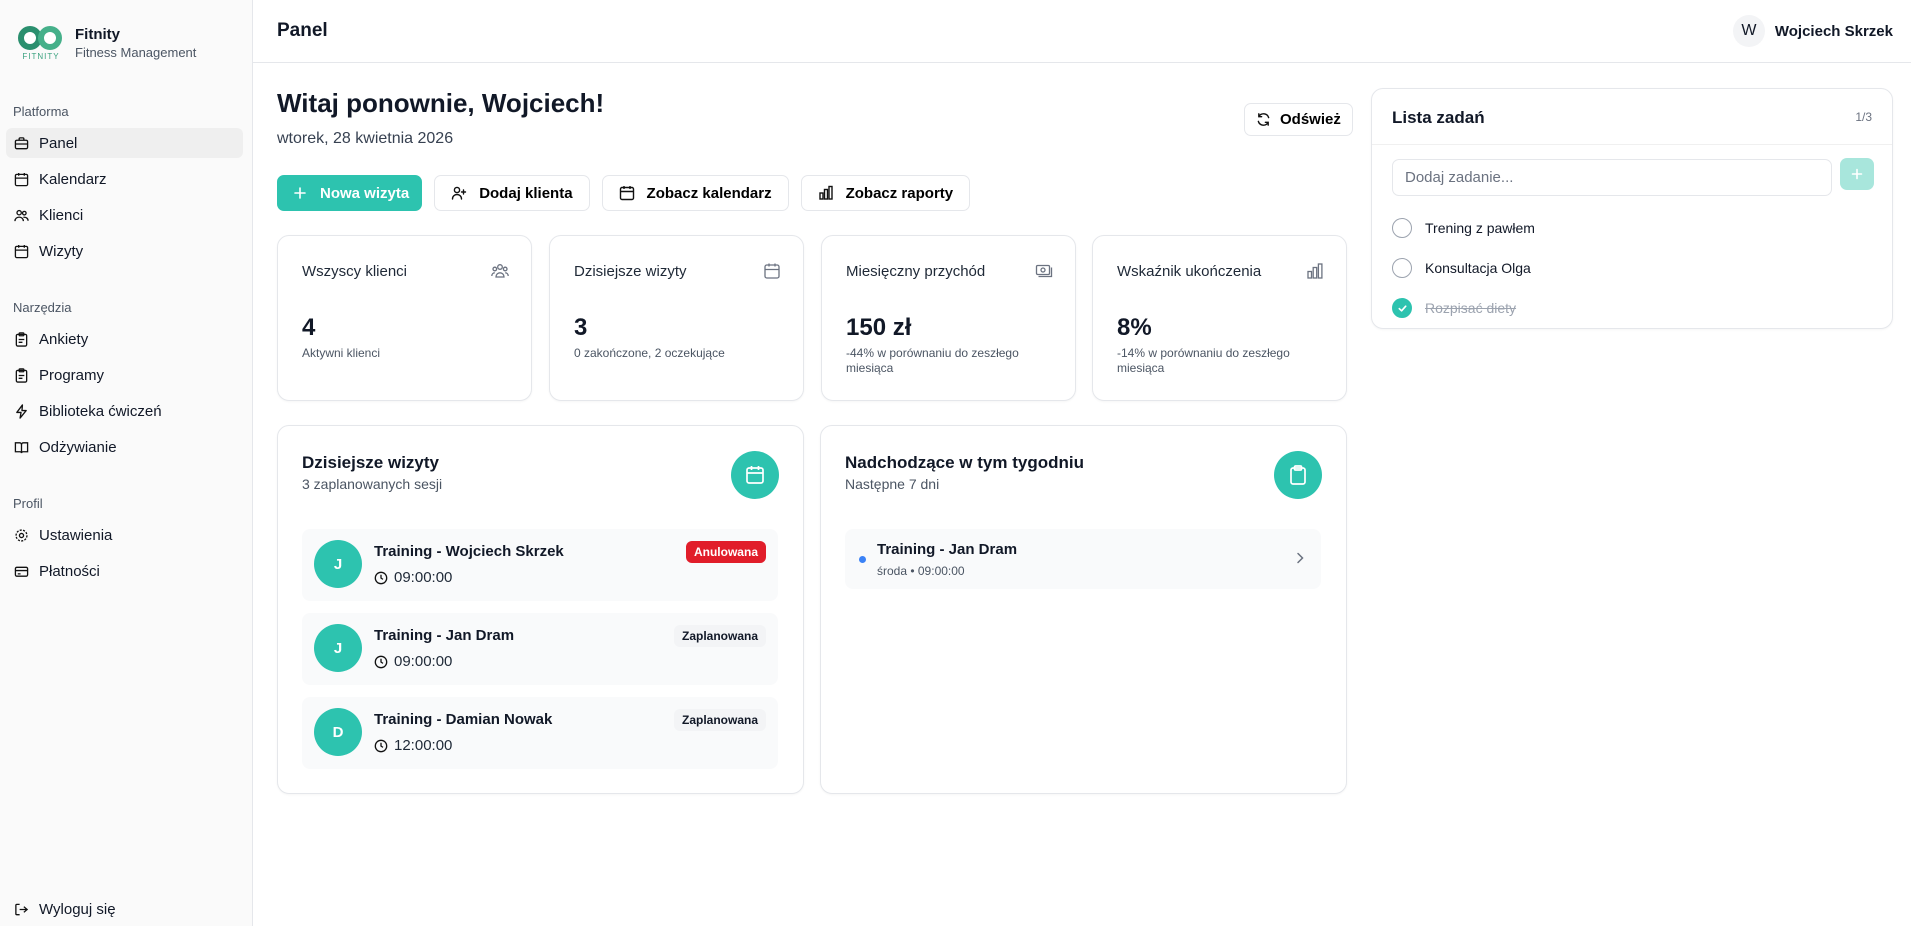 The height and width of the screenshot is (926, 1911). I want to click on nav-section-platforma: Platforma, so click(41, 111).